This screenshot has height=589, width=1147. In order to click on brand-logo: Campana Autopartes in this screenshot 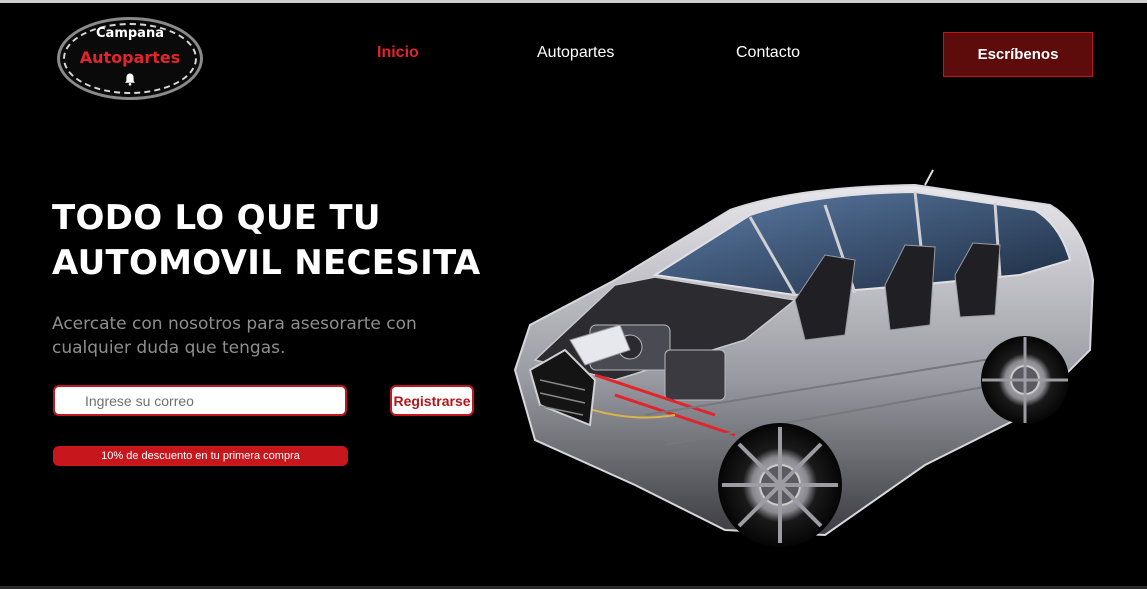, I will do `click(130, 58)`.